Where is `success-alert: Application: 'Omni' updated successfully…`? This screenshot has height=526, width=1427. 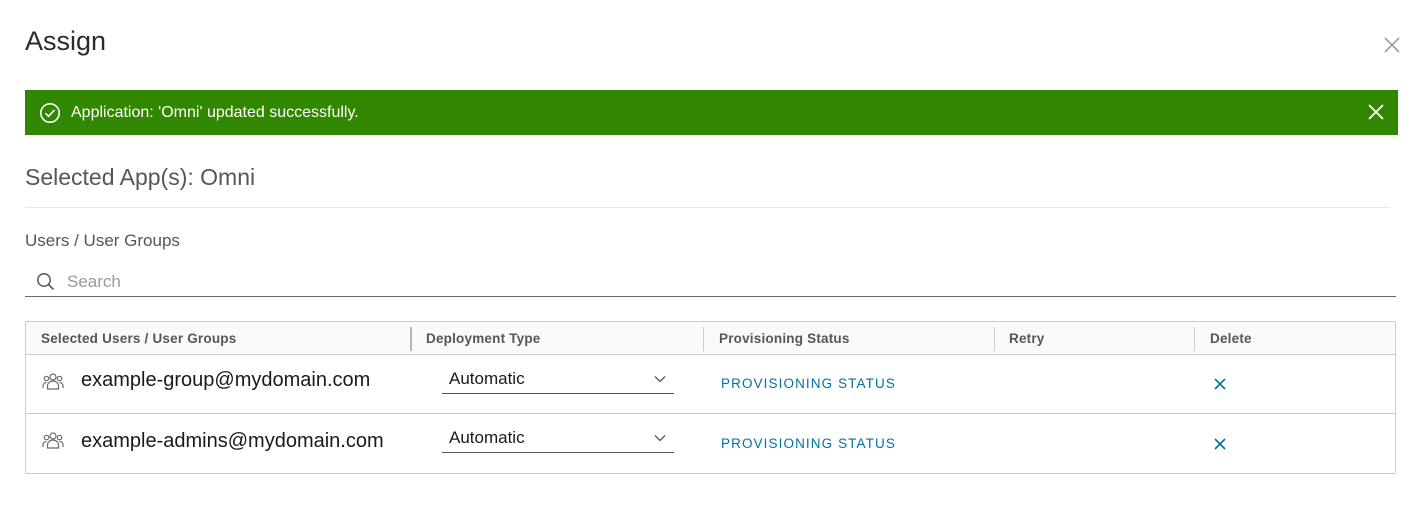
success-alert: Application: 'Omni' updated successfully… is located at coordinates (711, 112).